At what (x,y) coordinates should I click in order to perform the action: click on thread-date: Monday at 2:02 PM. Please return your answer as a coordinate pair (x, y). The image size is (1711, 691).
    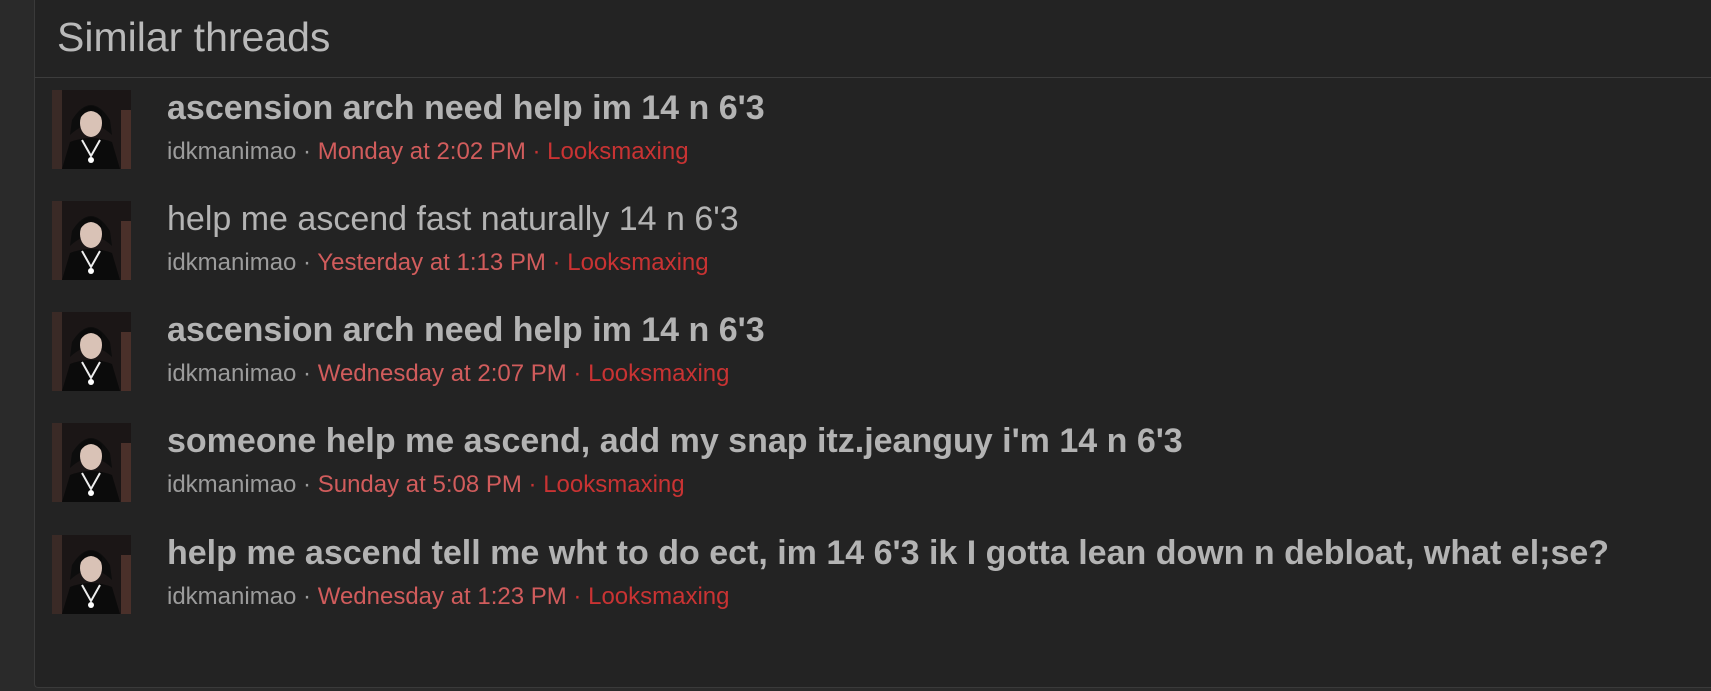
    Looking at the image, I should click on (421, 151).